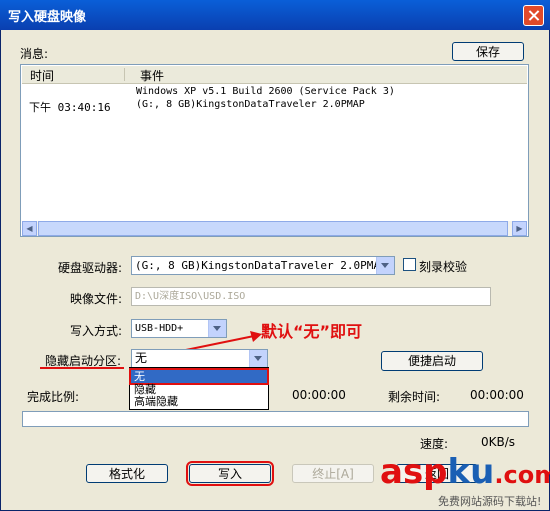 Image resolution: width=550 pixels, height=511 pixels. I want to click on title-bar: 写入硬盘映像, so click(275, 15).